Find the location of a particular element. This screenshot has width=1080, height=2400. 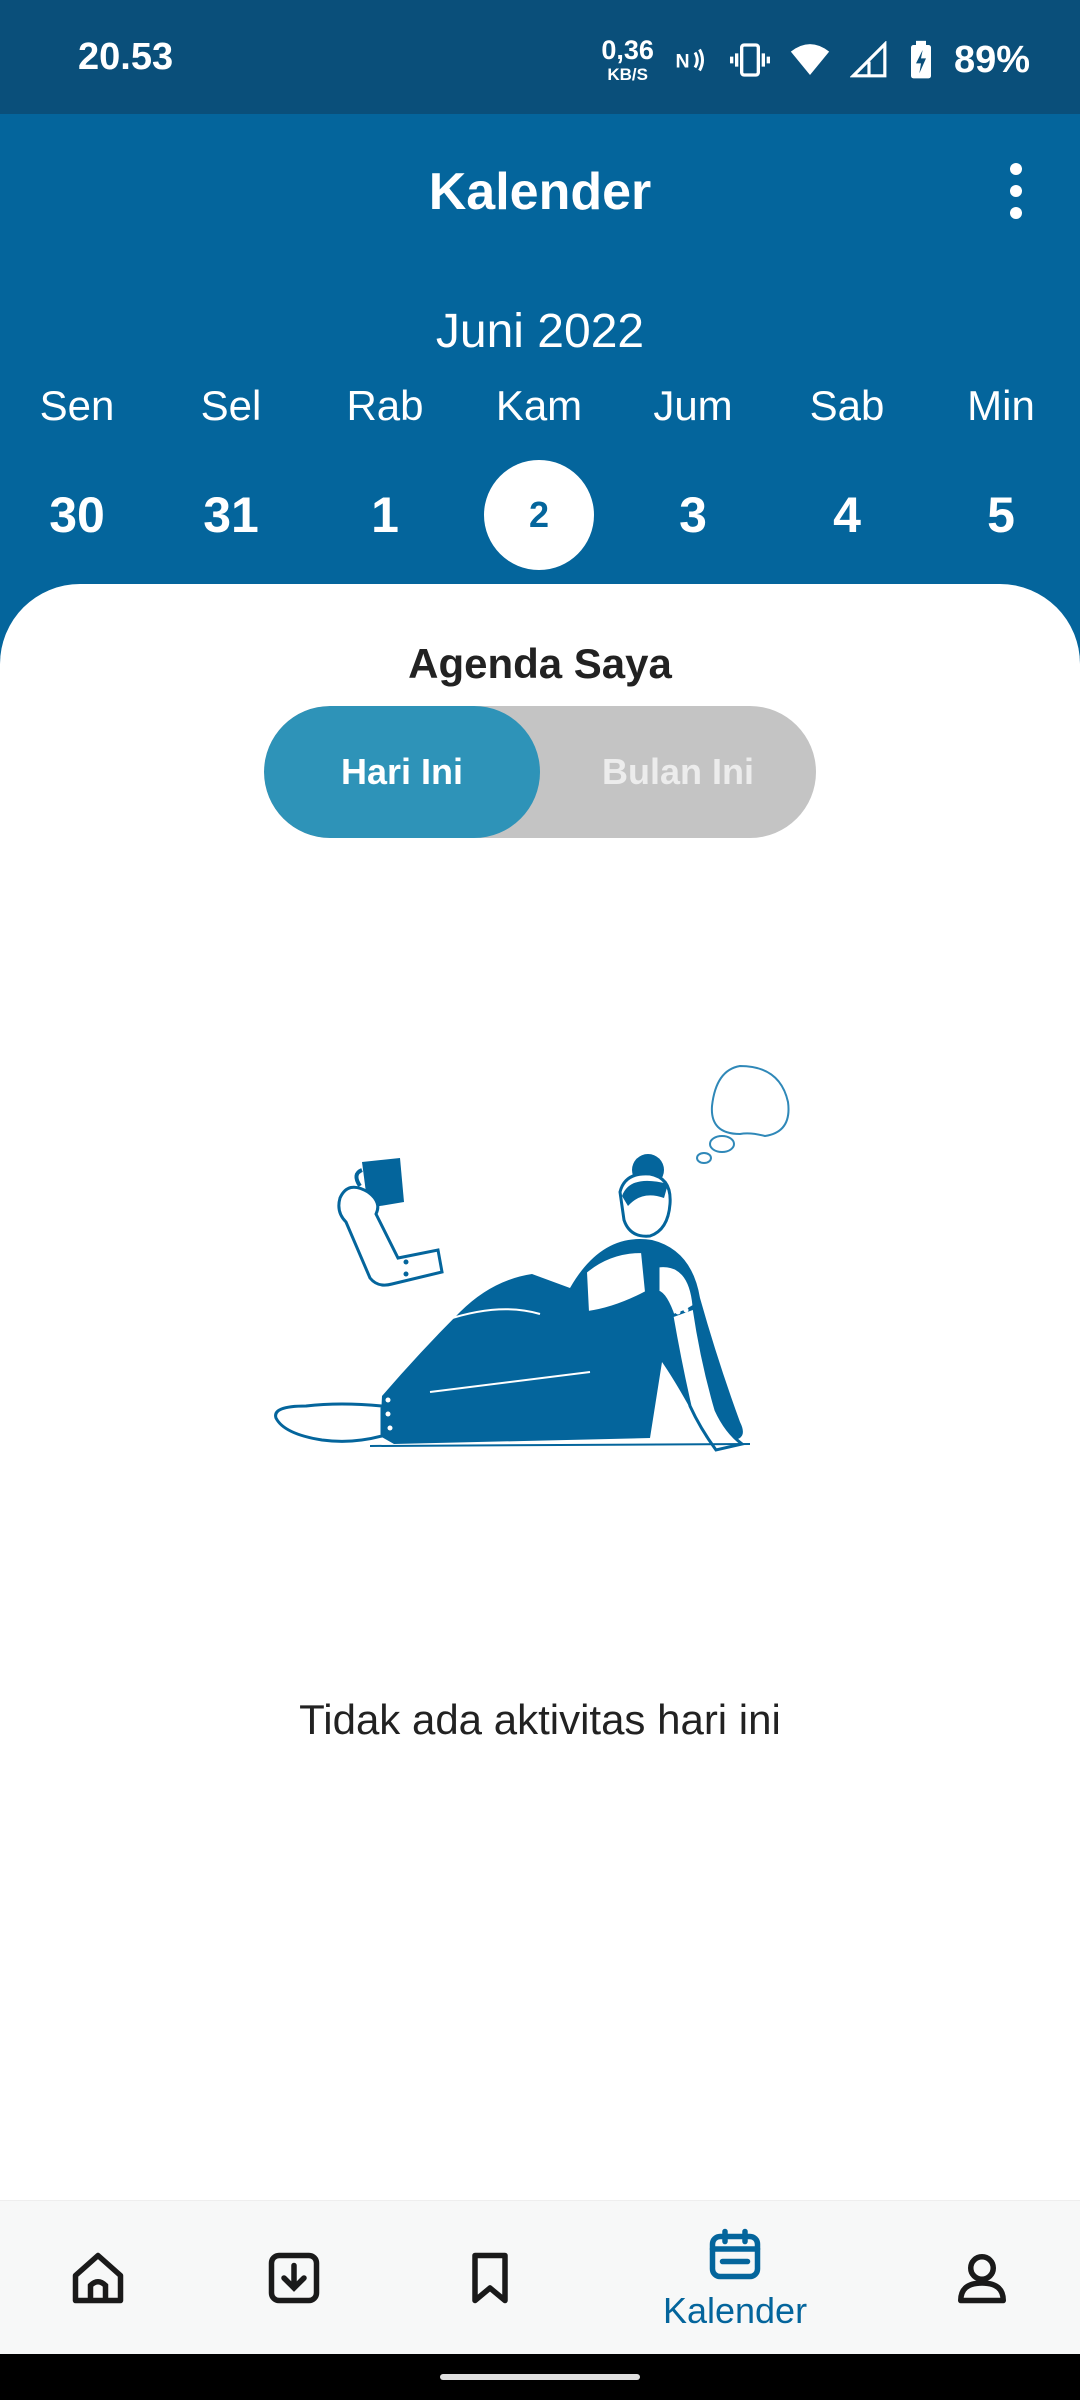

system-gesture-bar is located at coordinates (540, 2377).